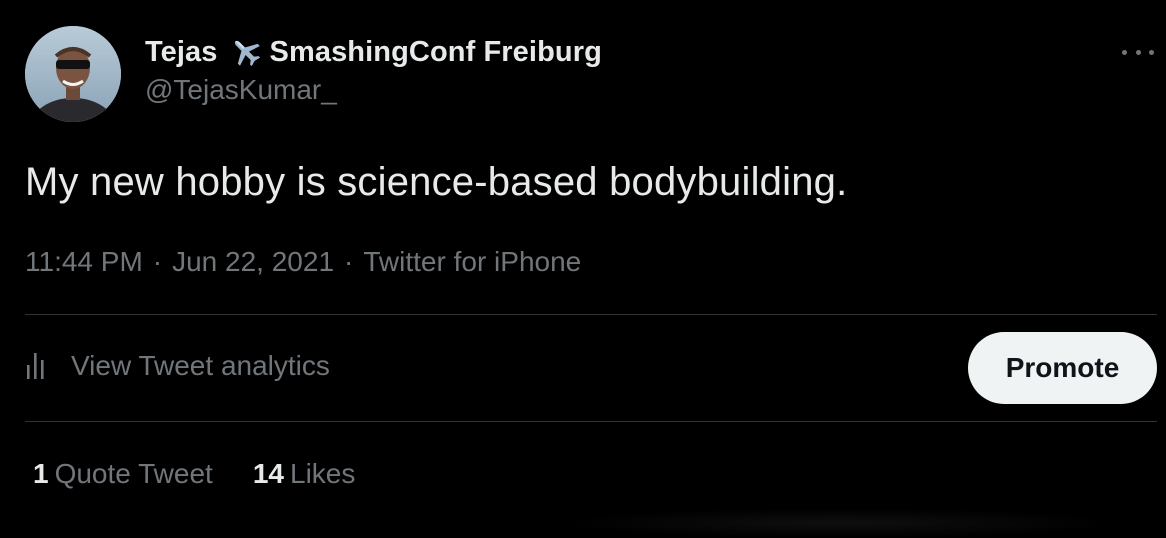 The height and width of the screenshot is (538, 1166). I want to click on promote-button: Promote, so click(1062, 368).